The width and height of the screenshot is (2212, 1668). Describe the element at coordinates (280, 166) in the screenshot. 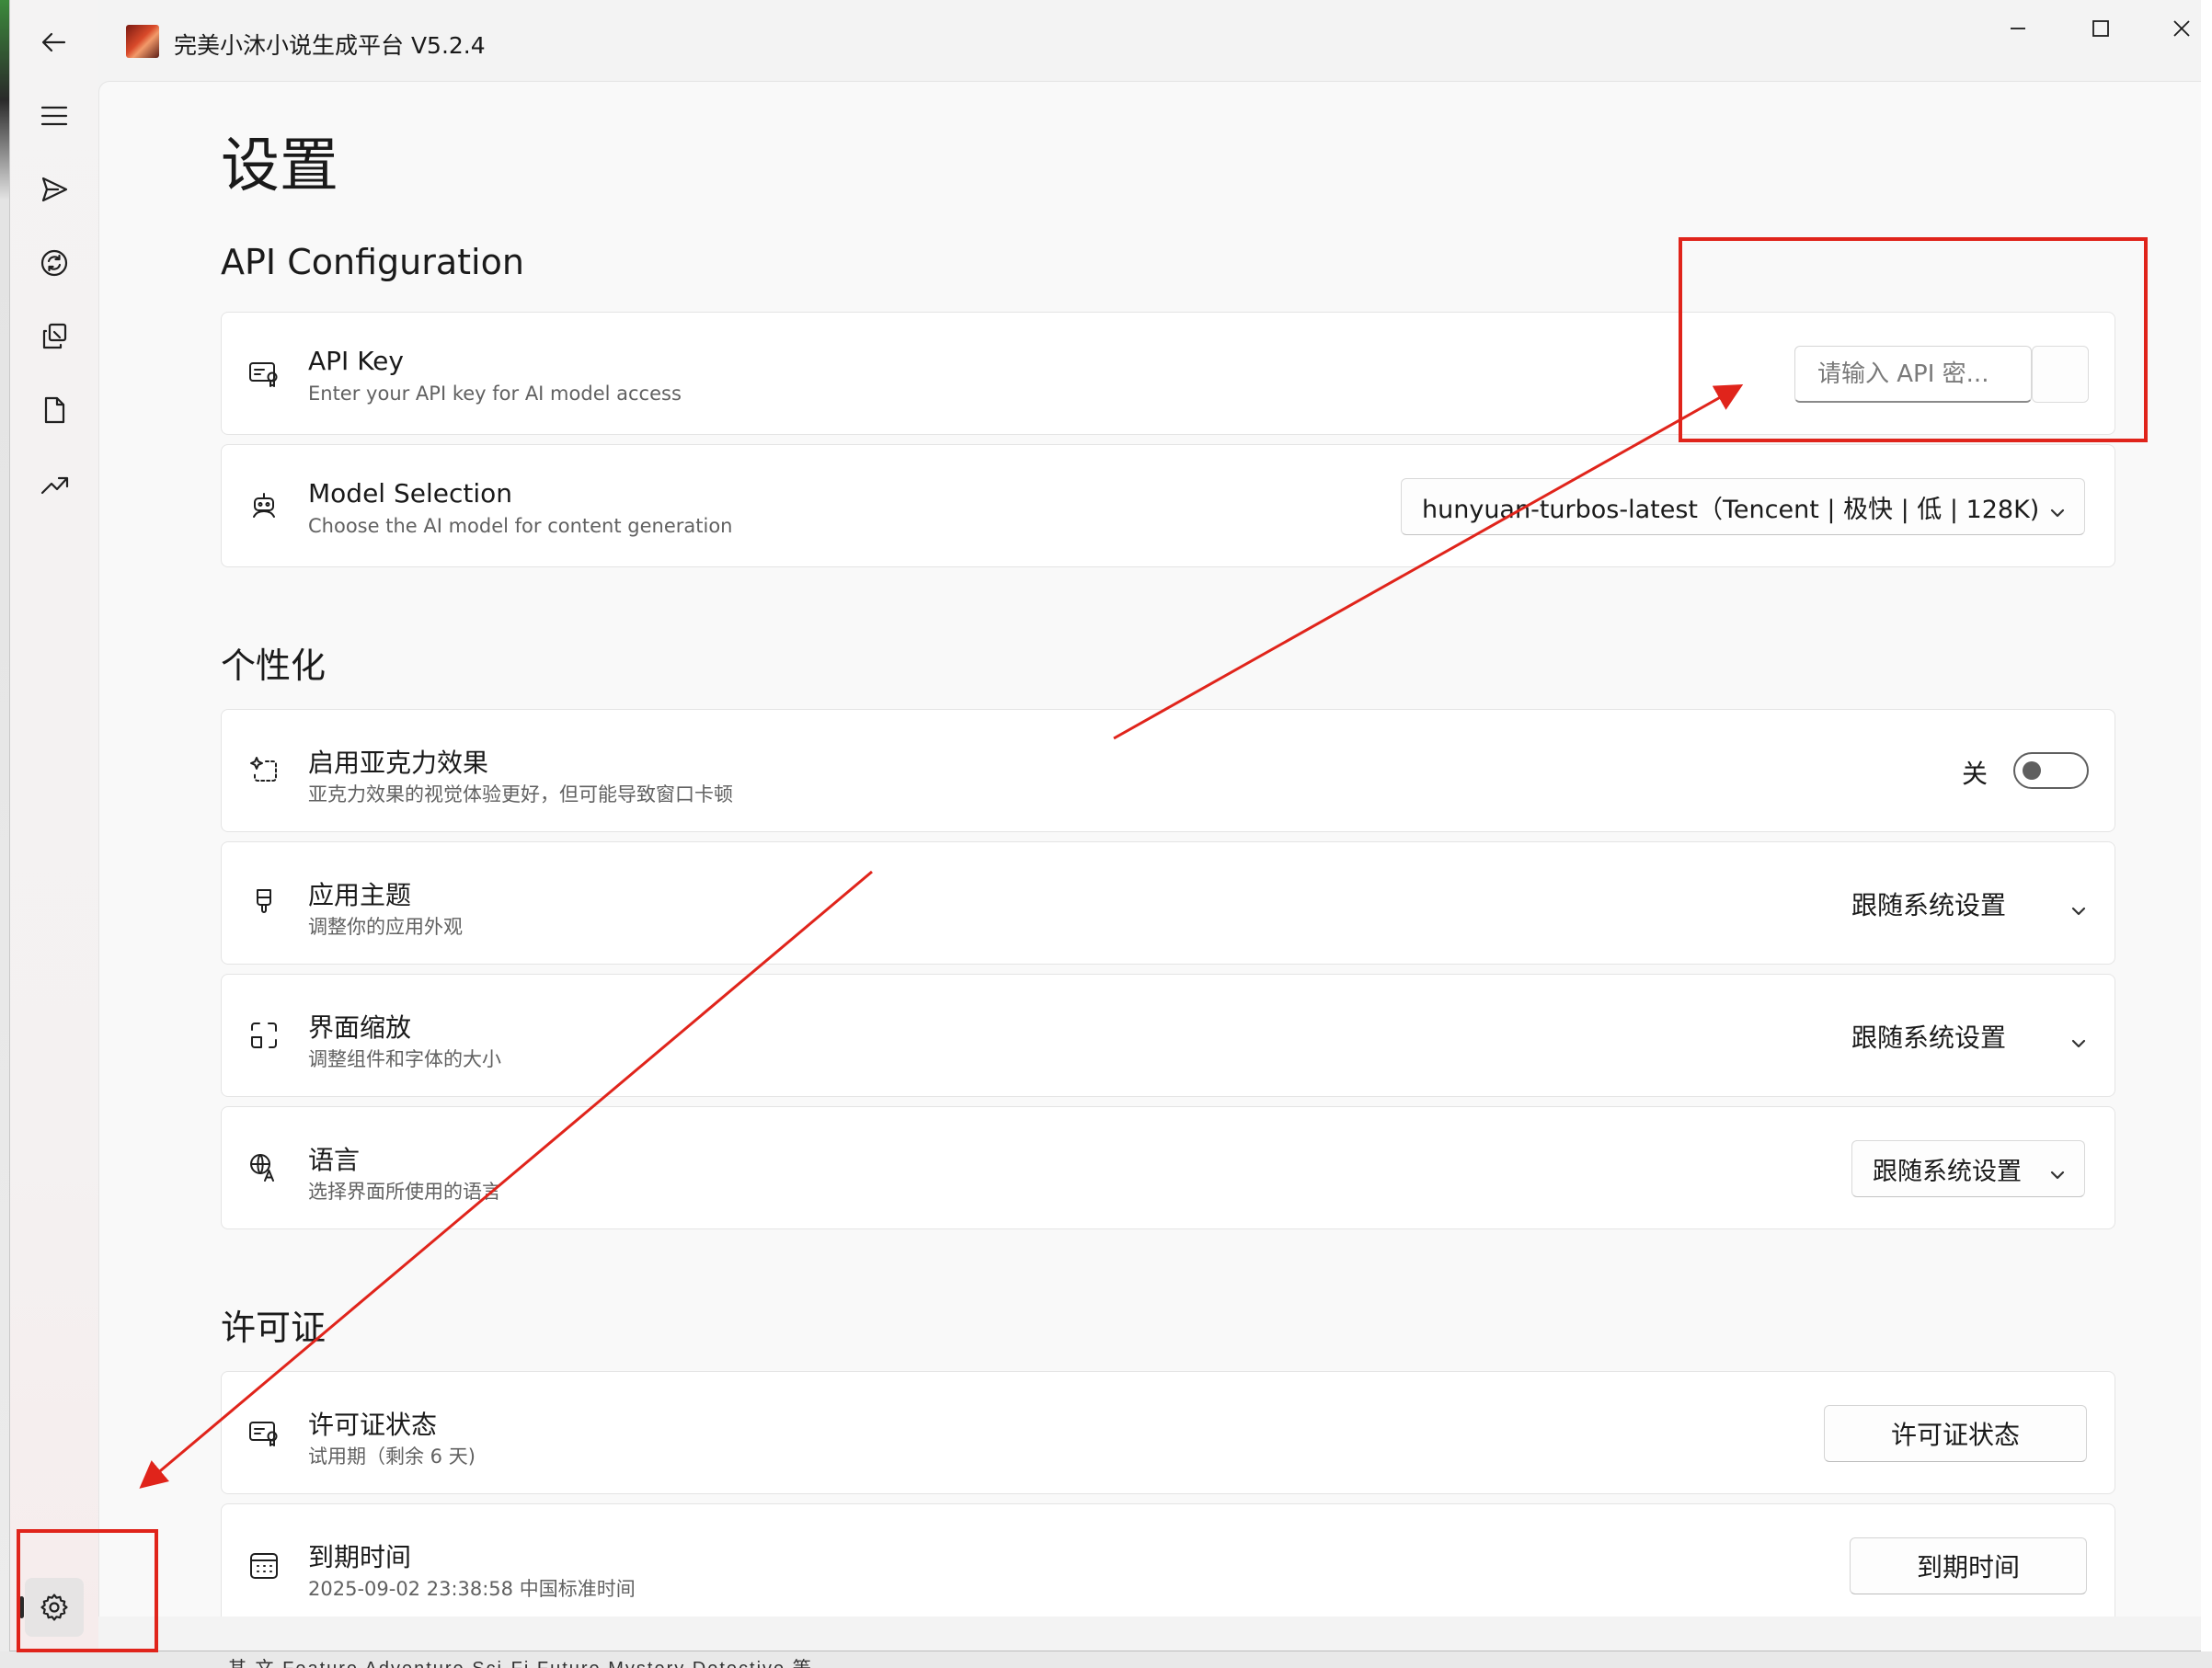

I see `page-title: 设置` at that location.